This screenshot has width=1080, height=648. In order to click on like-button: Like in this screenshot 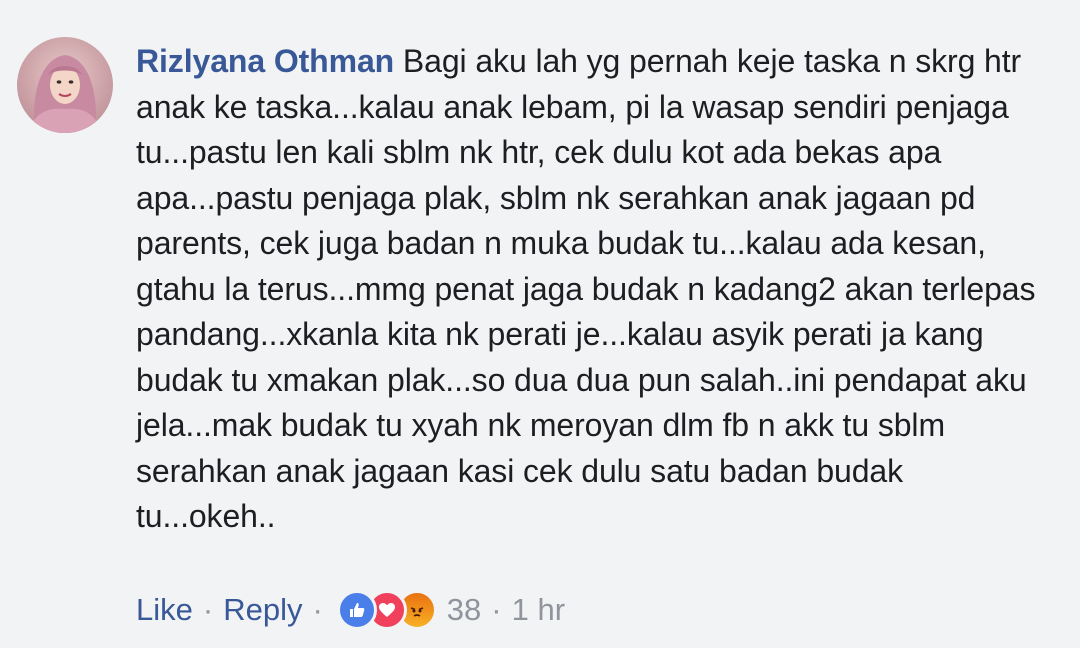, I will do `click(164, 610)`.